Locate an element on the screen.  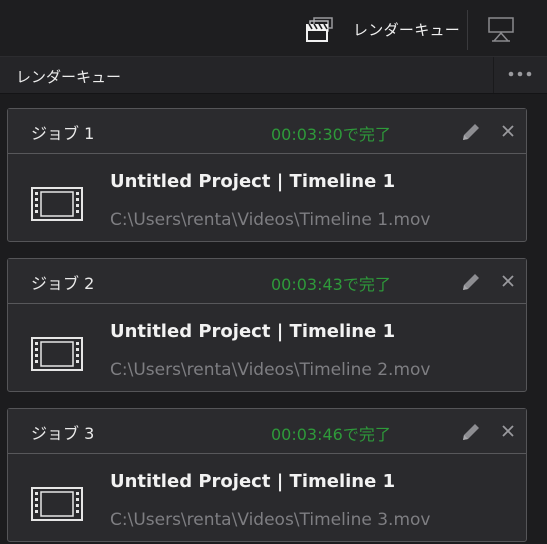
monitor-icon is located at coordinates (501, 29).